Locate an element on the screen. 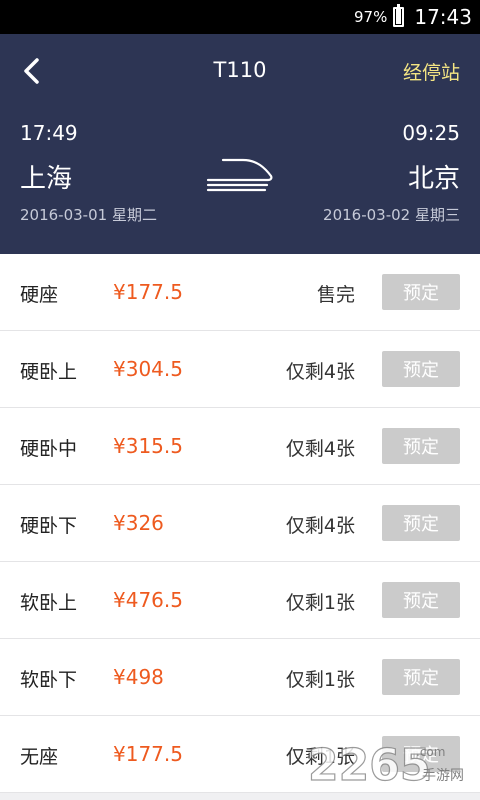 This screenshot has height=800, width=480. arrival-time: 09:25 is located at coordinates (431, 133).